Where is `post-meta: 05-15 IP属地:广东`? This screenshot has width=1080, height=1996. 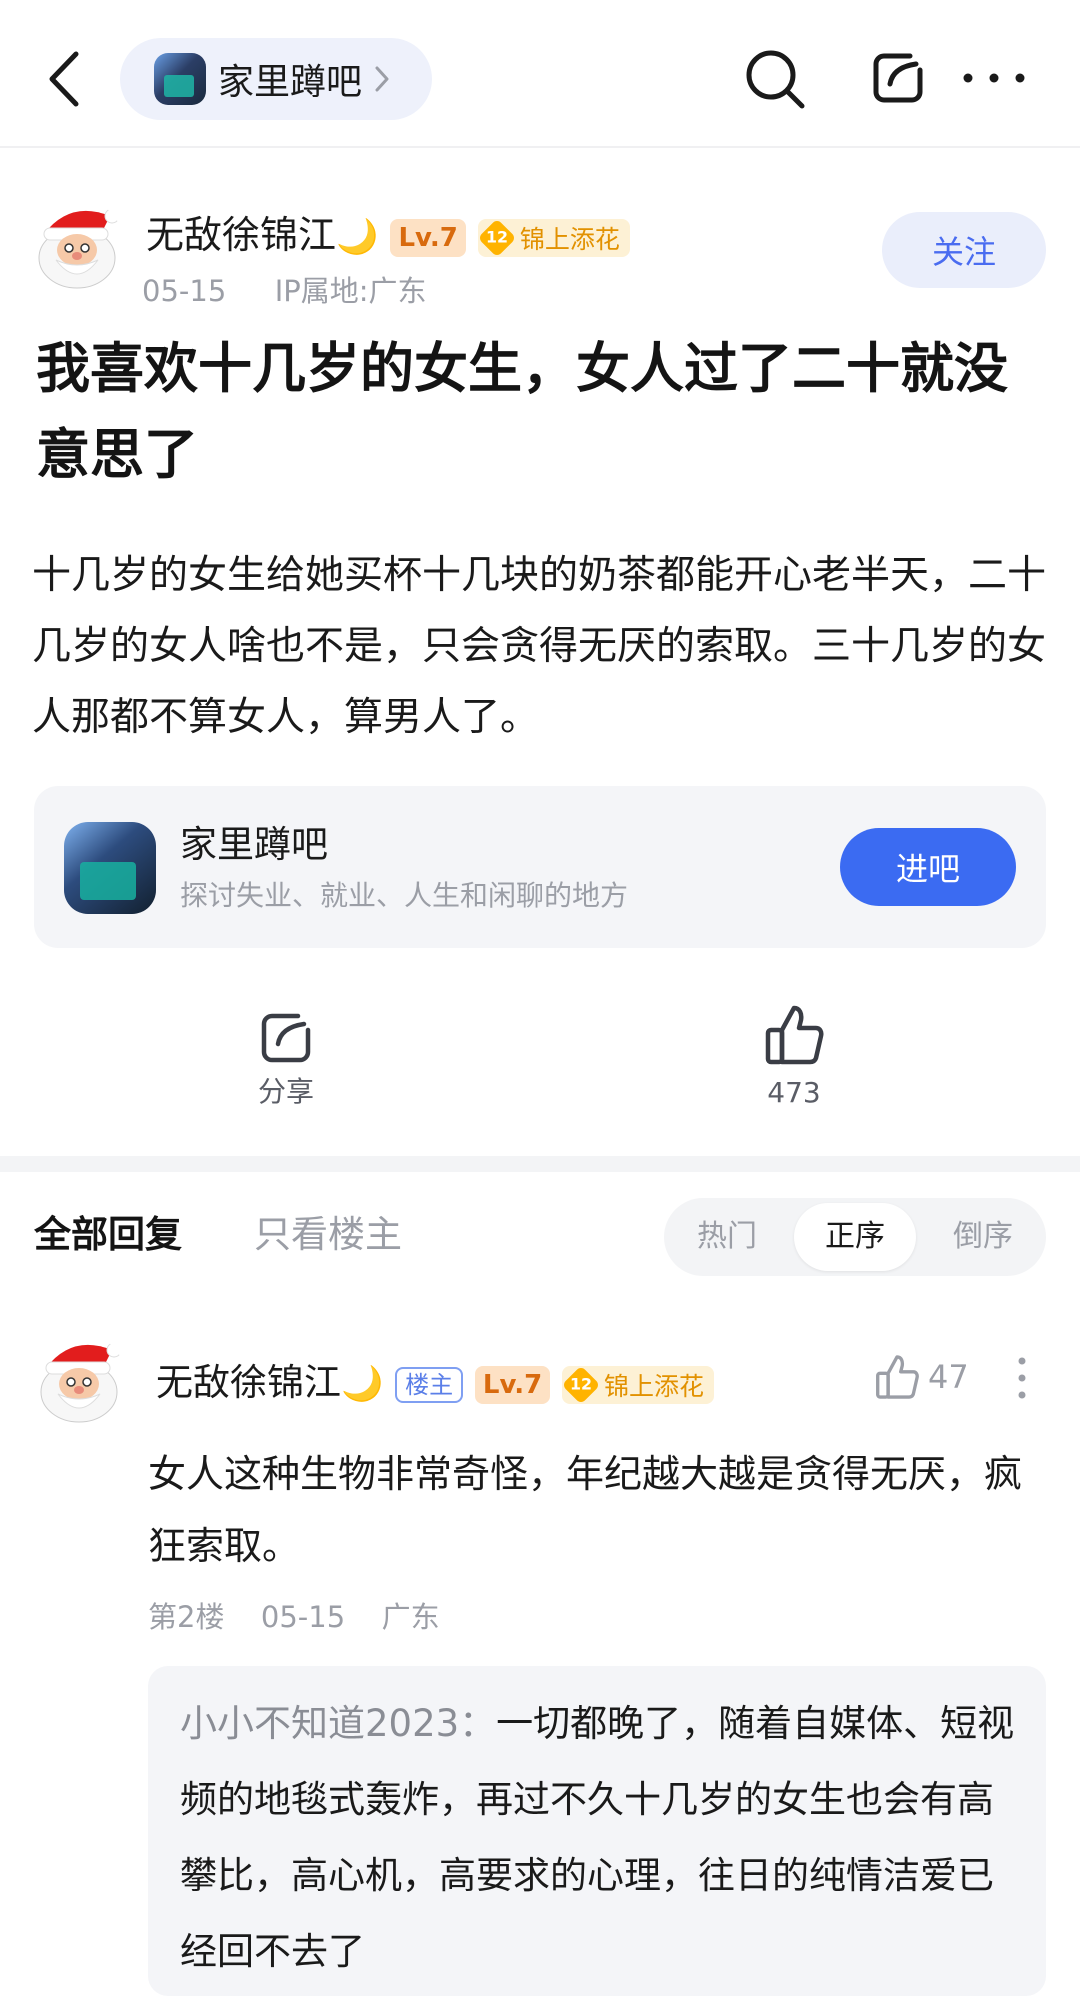
post-meta: 05-15 IP属地:广东 is located at coordinates (284, 289).